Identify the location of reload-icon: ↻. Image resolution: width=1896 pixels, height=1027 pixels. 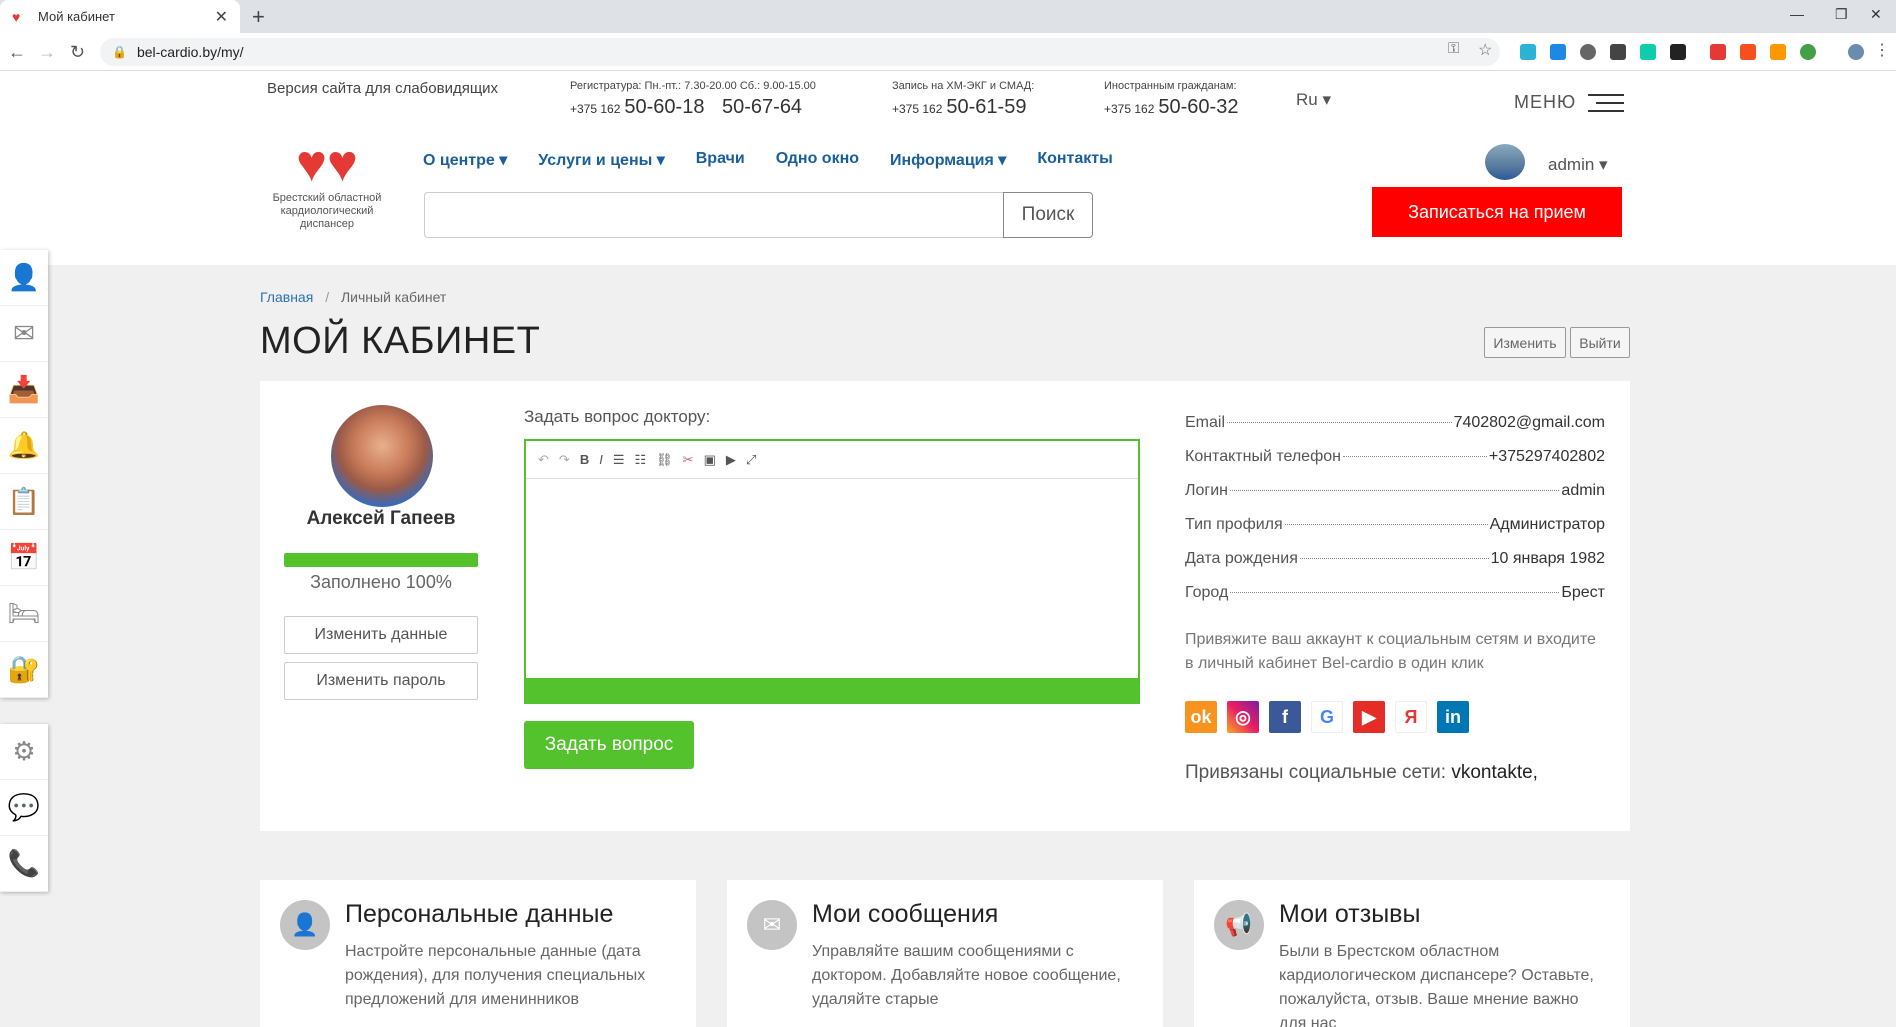
(77, 52).